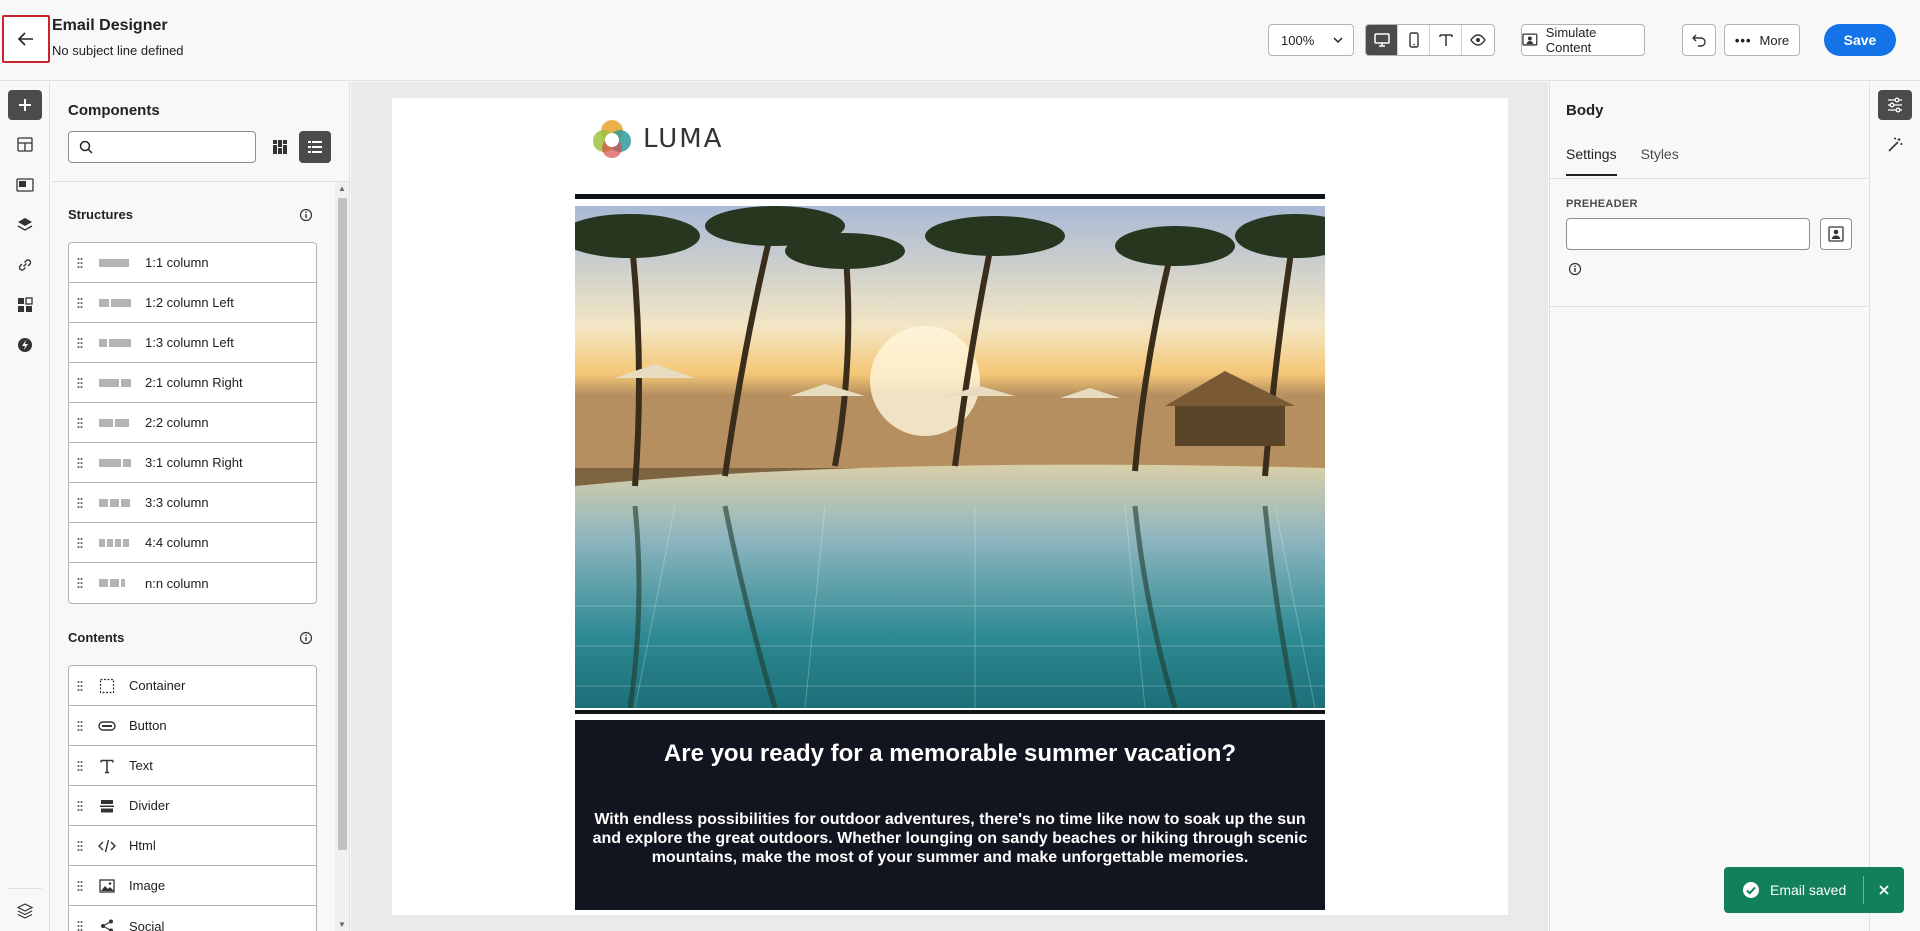  I want to click on preheader-label: PREHEADER, so click(1602, 204).